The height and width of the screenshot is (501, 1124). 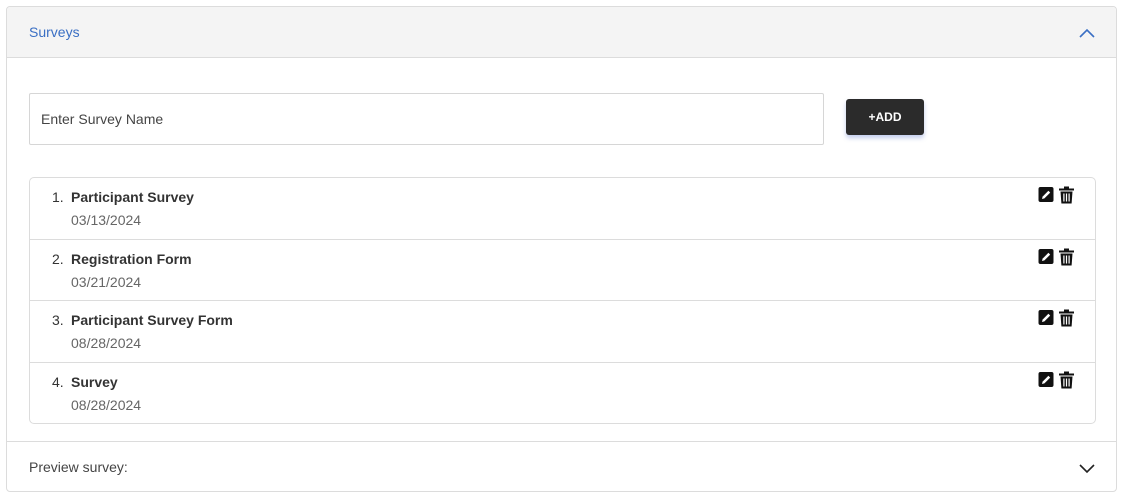 What do you see at coordinates (562, 332) in the screenshot?
I see `list-item: 3. Participant Survey Form 08/28/2024` at bounding box center [562, 332].